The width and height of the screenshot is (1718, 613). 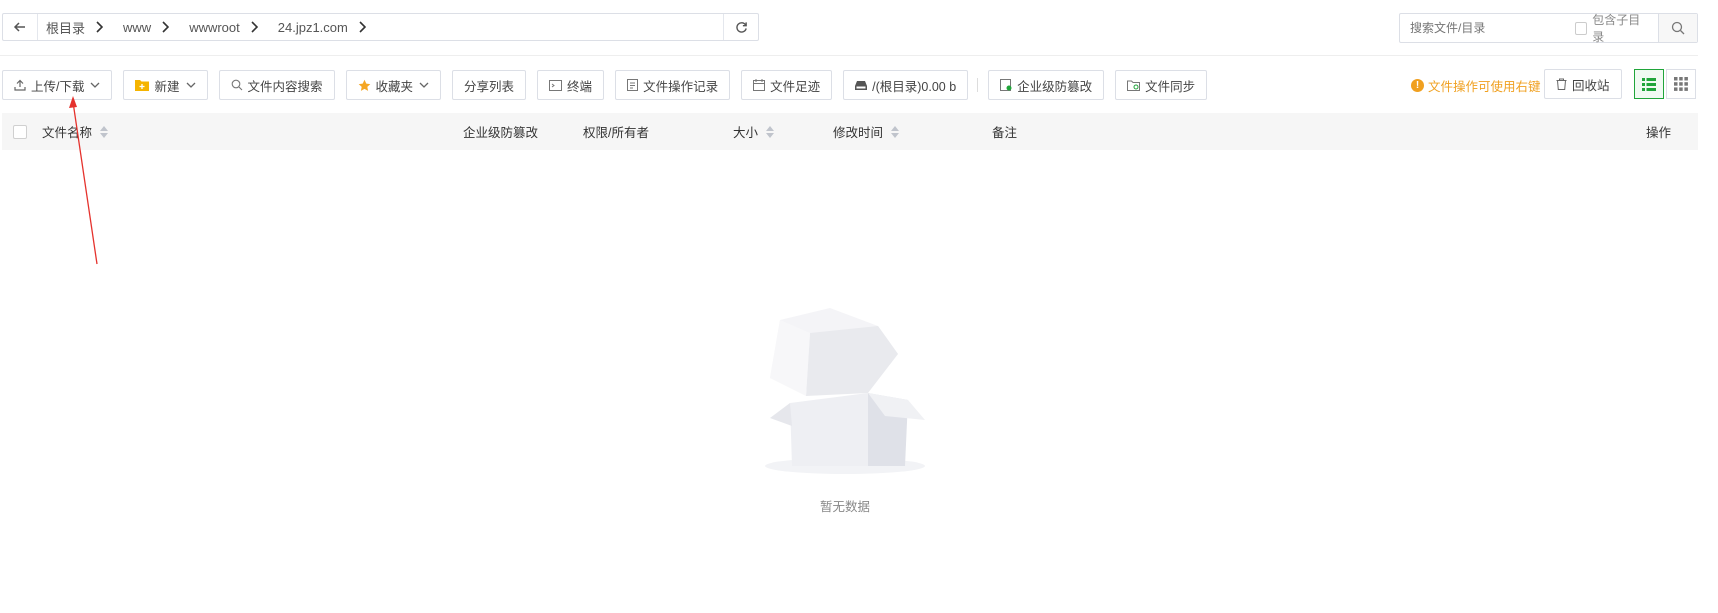 I want to click on share-list-button: 分享列表, so click(x=489, y=85).